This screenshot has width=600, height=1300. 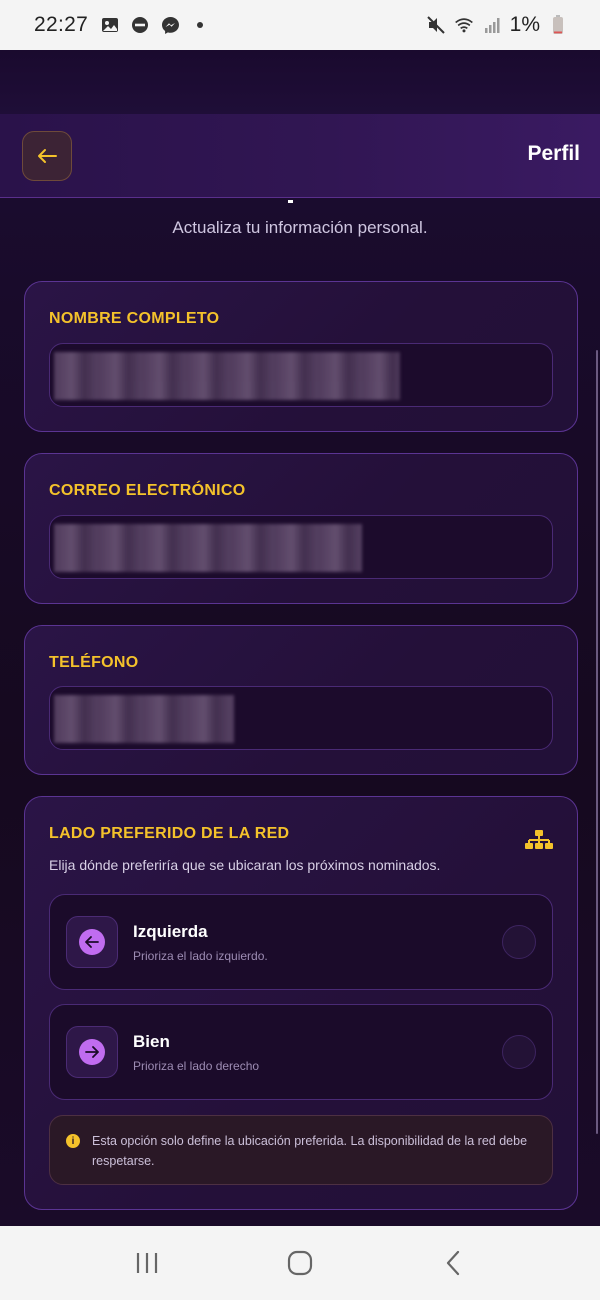 I want to click on option-left-title: Izquierda, so click(x=170, y=931).